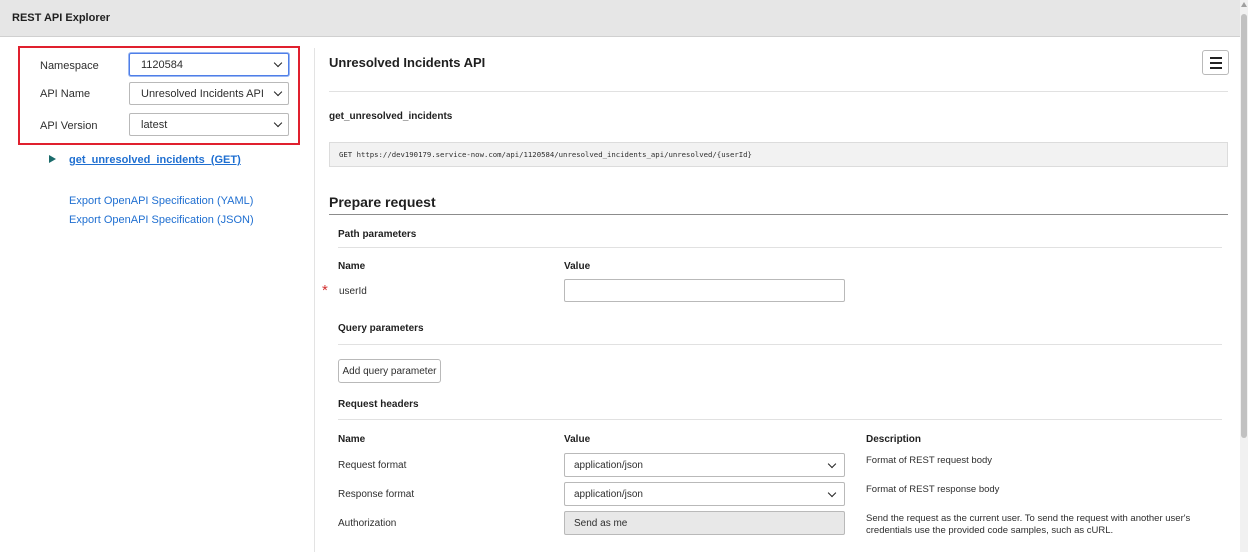  Describe the element at coordinates (929, 460) in the screenshot. I see `request-format-description: Format of REST request body` at that location.